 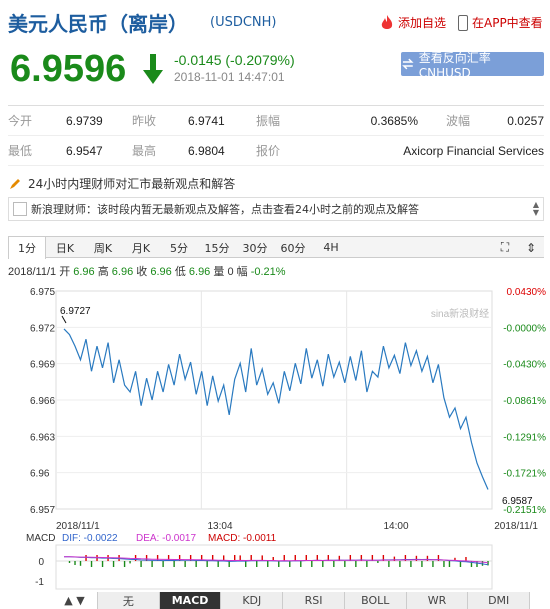 I want to click on tab-1min: 1分, so click(x=27, y=248).